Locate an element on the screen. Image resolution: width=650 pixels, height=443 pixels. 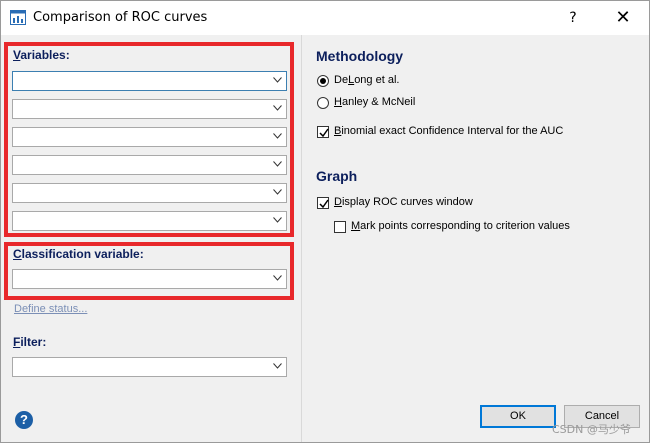
binomial-ci-check-indicator is located at coordinates (323, 132).